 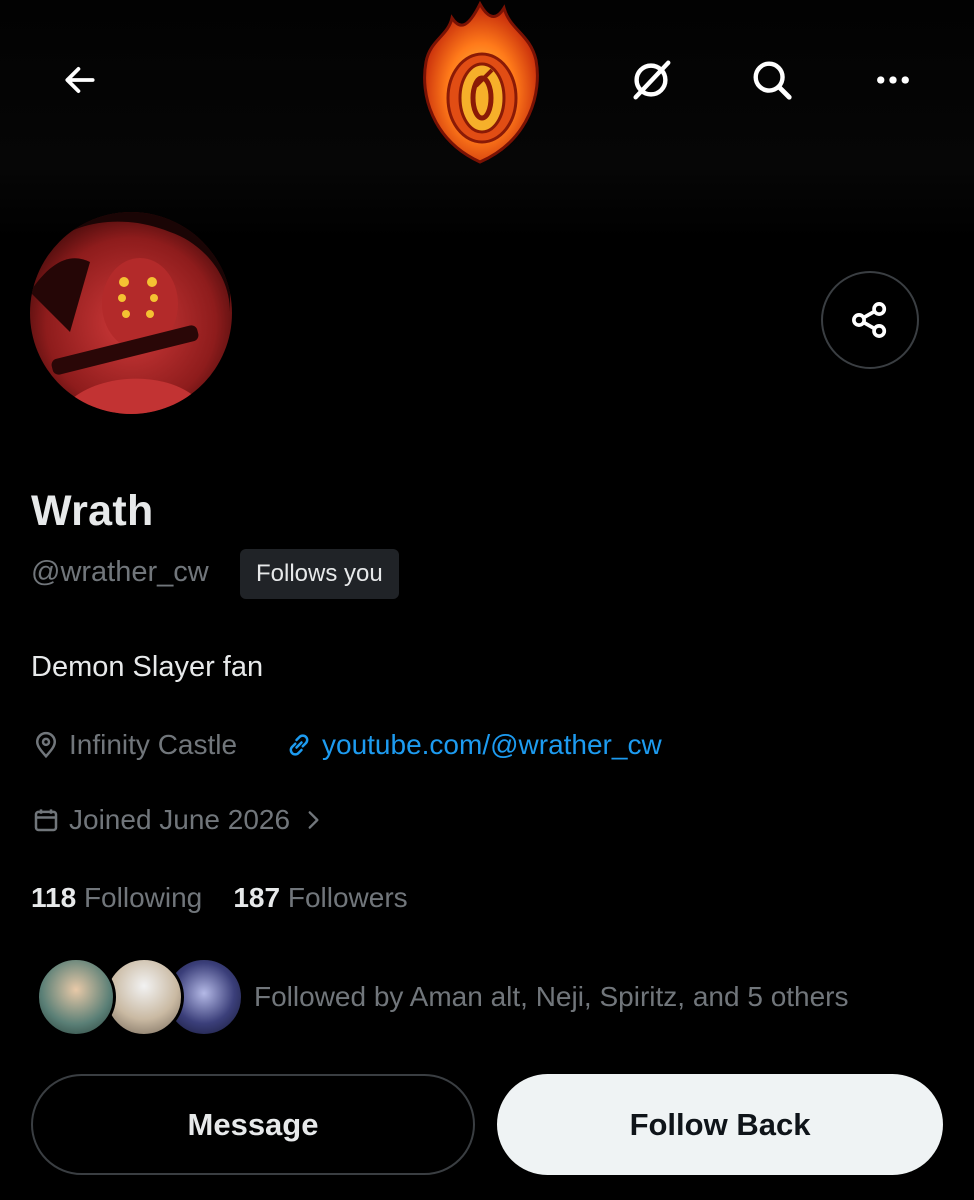 I want to click on followers-label: Followers, so click(x=347, y=897).